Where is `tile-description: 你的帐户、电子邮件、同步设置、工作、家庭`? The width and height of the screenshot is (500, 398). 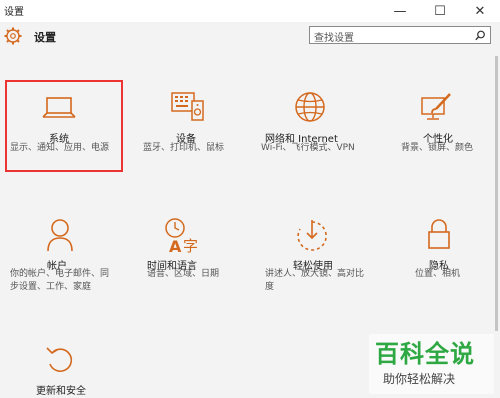 tile-description: 你的帐户、电子邮件、同步设置、工作、家庭 is located at coordinates (60, 280).